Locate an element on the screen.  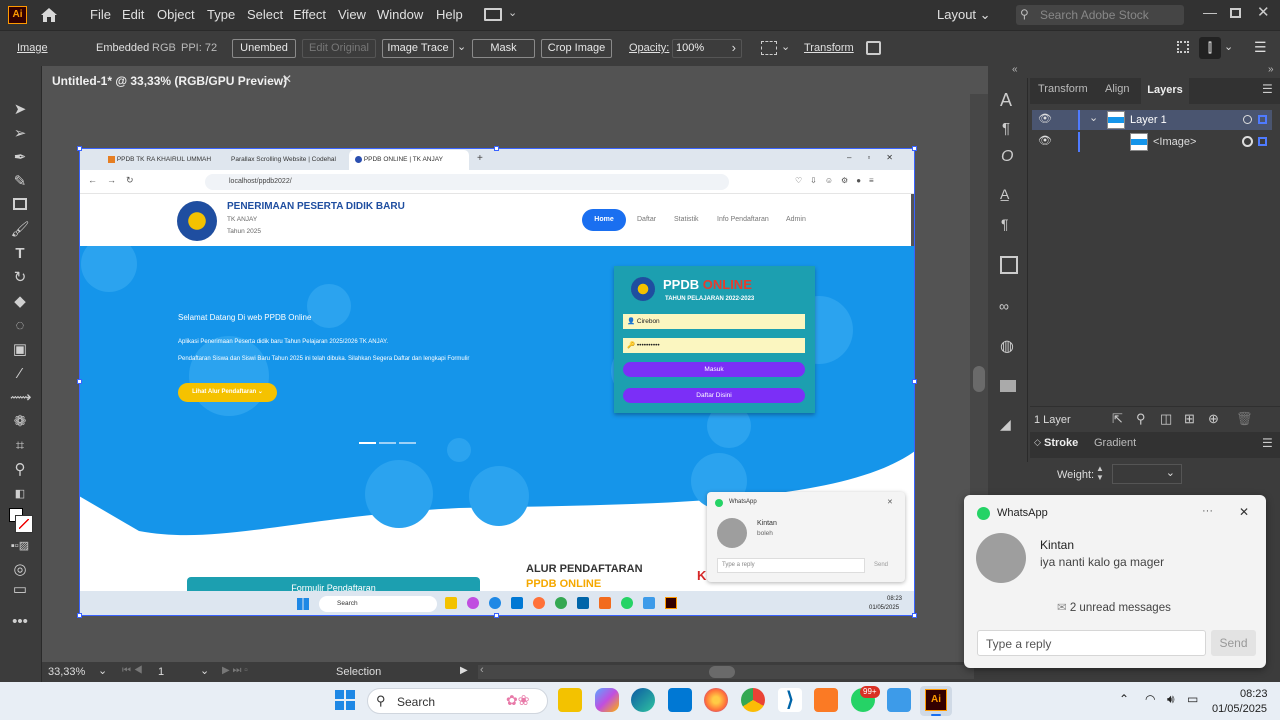
windows-start-icon is located at coordinates (345, 700).